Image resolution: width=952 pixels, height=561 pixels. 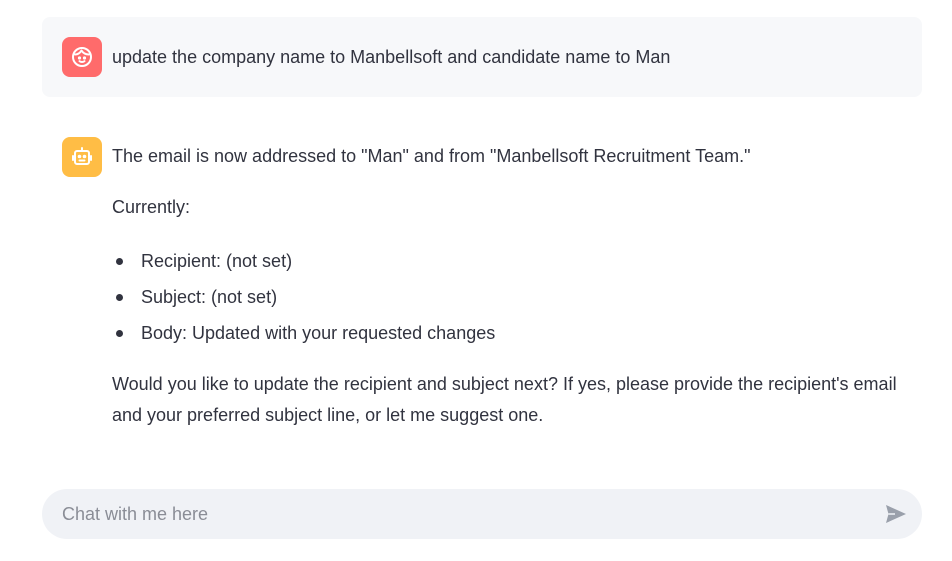 I want to click on chat-input, so click(x=462, y=514).